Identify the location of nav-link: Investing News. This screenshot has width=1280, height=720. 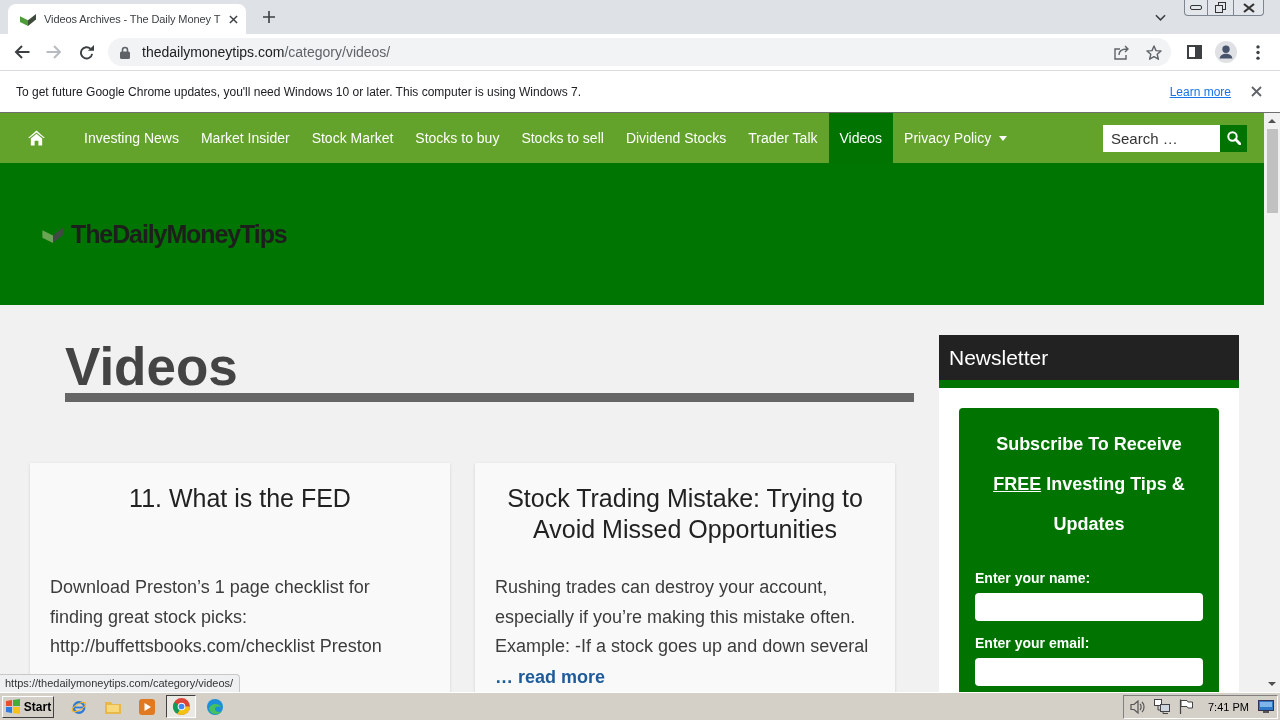
(131, 138).